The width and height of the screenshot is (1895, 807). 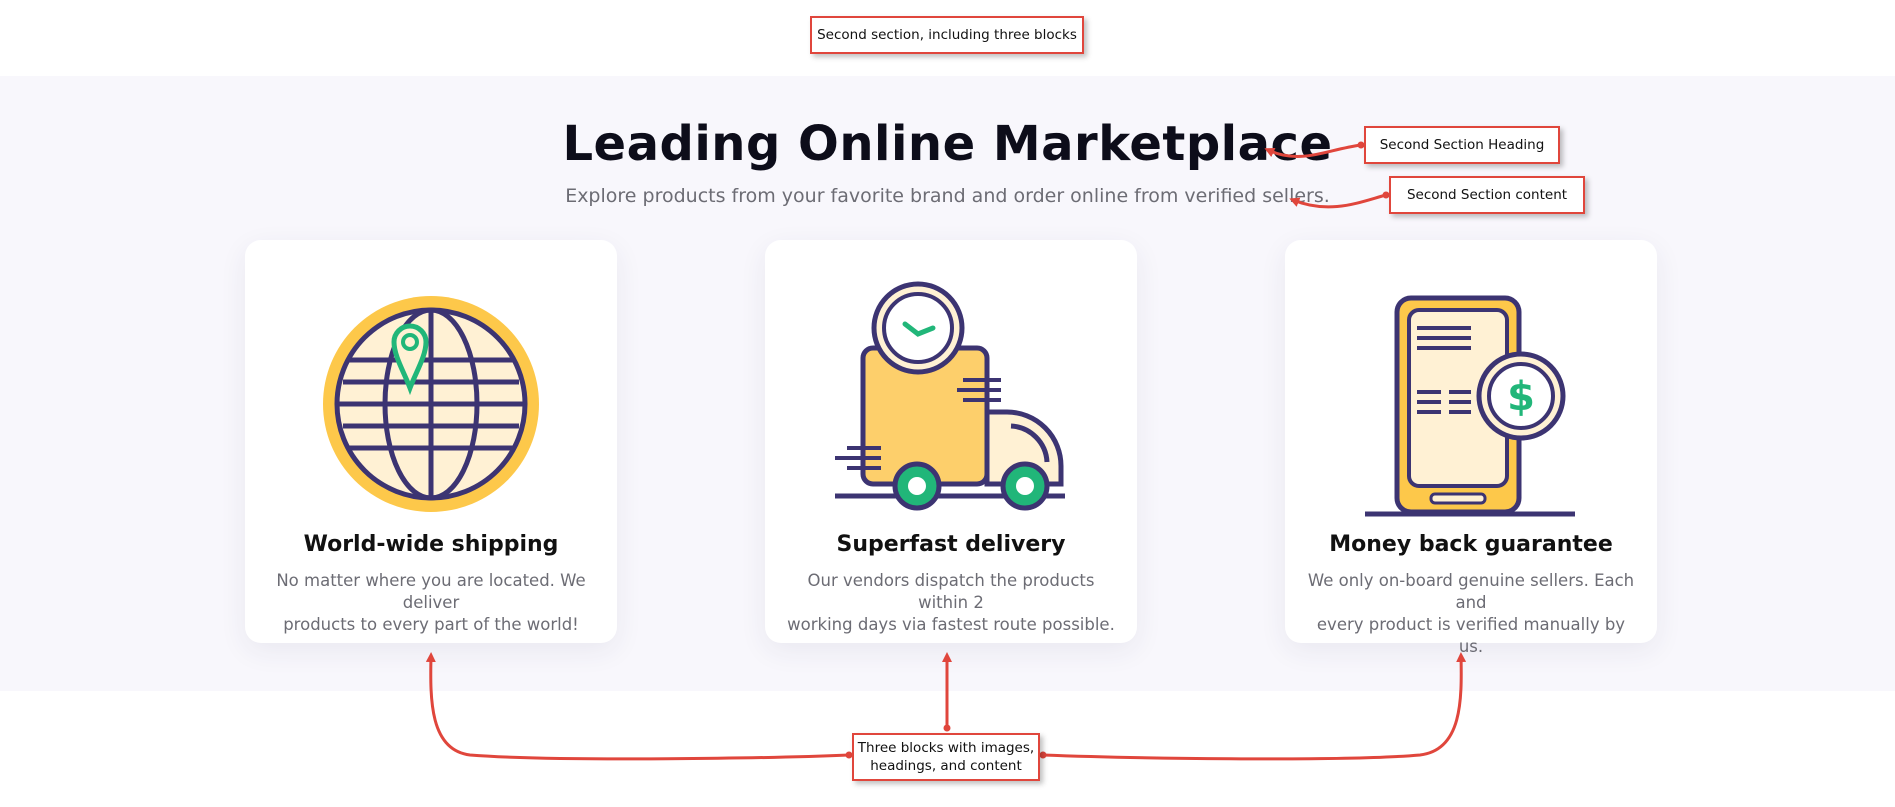 I want to click on section-heading: Leading Online Marketplace, so click(x=947, y=144).